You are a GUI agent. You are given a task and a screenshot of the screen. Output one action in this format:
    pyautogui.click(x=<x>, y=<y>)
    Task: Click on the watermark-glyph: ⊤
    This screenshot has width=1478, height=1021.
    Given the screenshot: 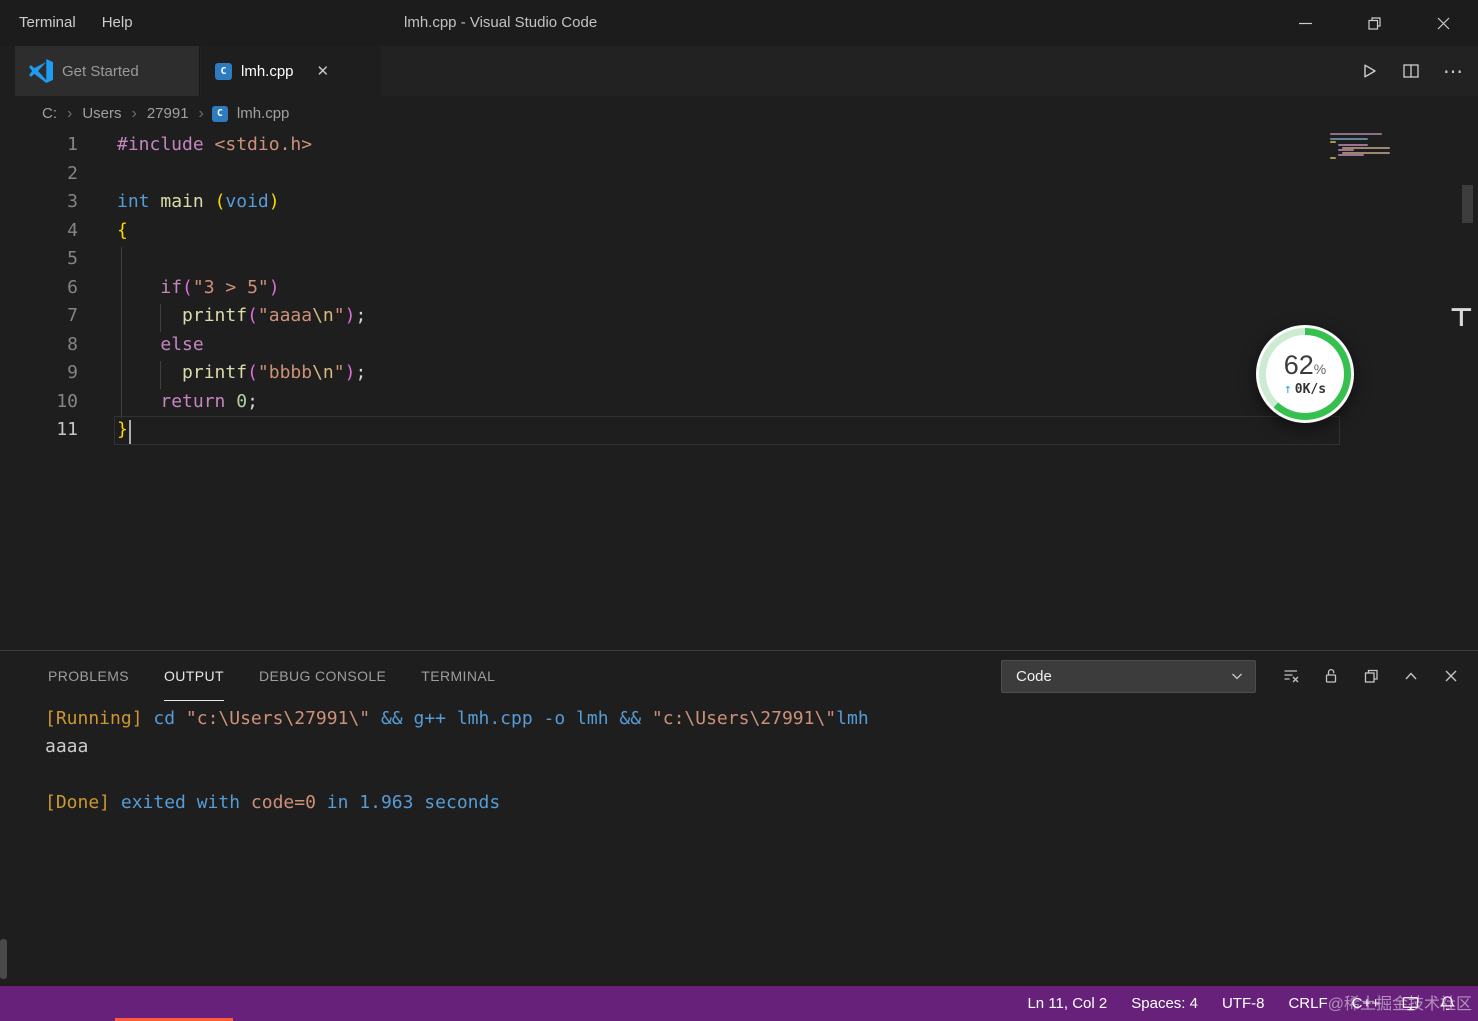 What is the action you would take?
    pyautogui.click(x=1461, y=318)
    